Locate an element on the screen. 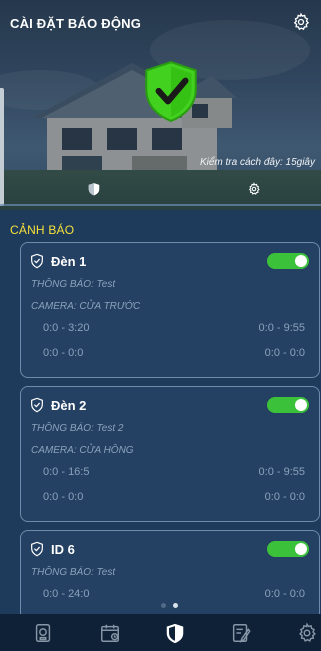 The height and width of the screenshot is (651, 321). nav-schedule is located at coordinates (110, 633).